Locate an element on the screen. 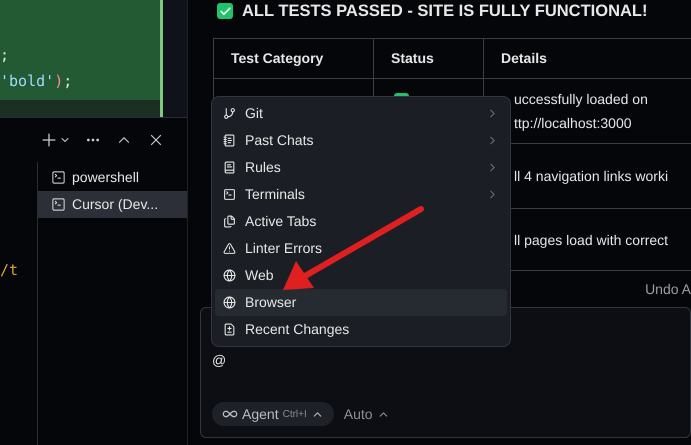 This screenshot has height=445, width=691. column-header: Details is located at coordinates (524, 58).